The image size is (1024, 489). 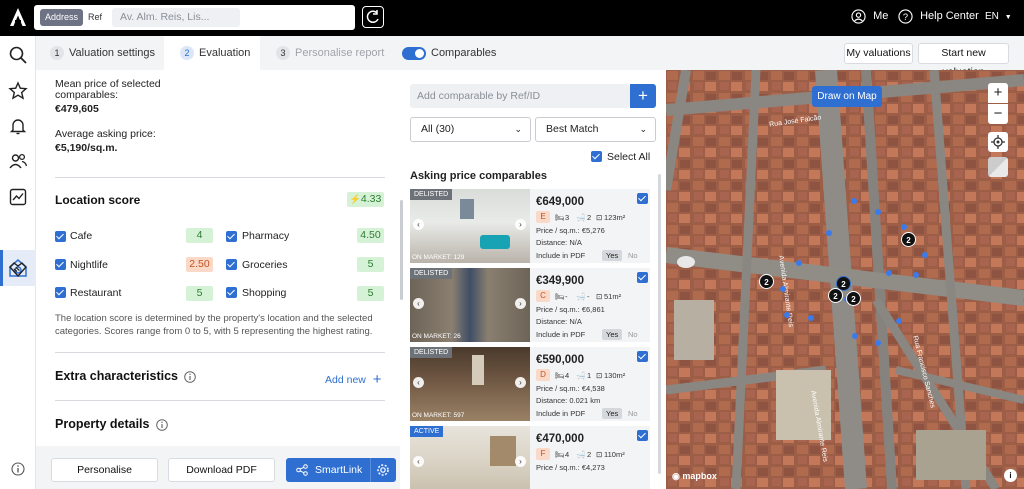 I want to click on help-center-link: ? Help Center, so click(x=938, y=16).